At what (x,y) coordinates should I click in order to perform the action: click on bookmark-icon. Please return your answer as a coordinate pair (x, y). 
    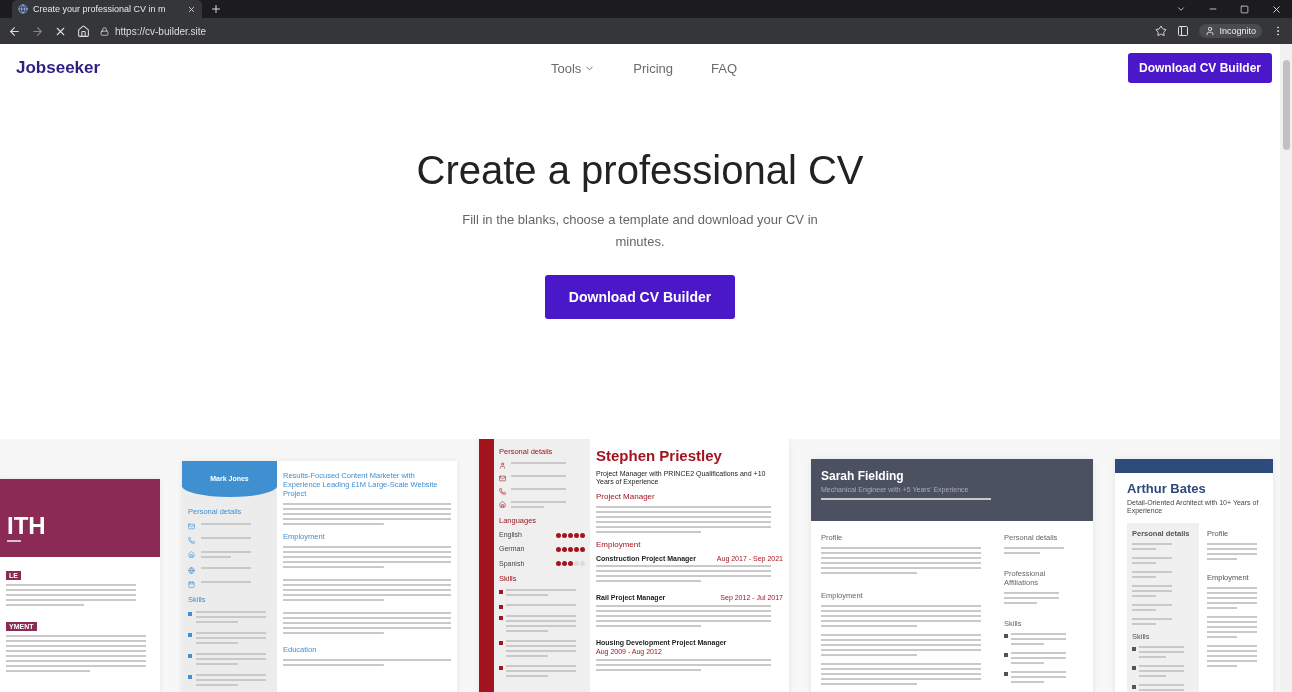
    Looking at the image, I should click on (1161, 31).